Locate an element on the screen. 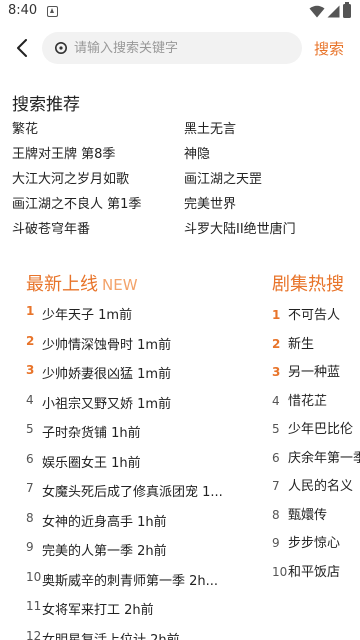 This screenshot has width=360, height=640. recommend-item: 完美世界 is located at coordinates (210, 202).